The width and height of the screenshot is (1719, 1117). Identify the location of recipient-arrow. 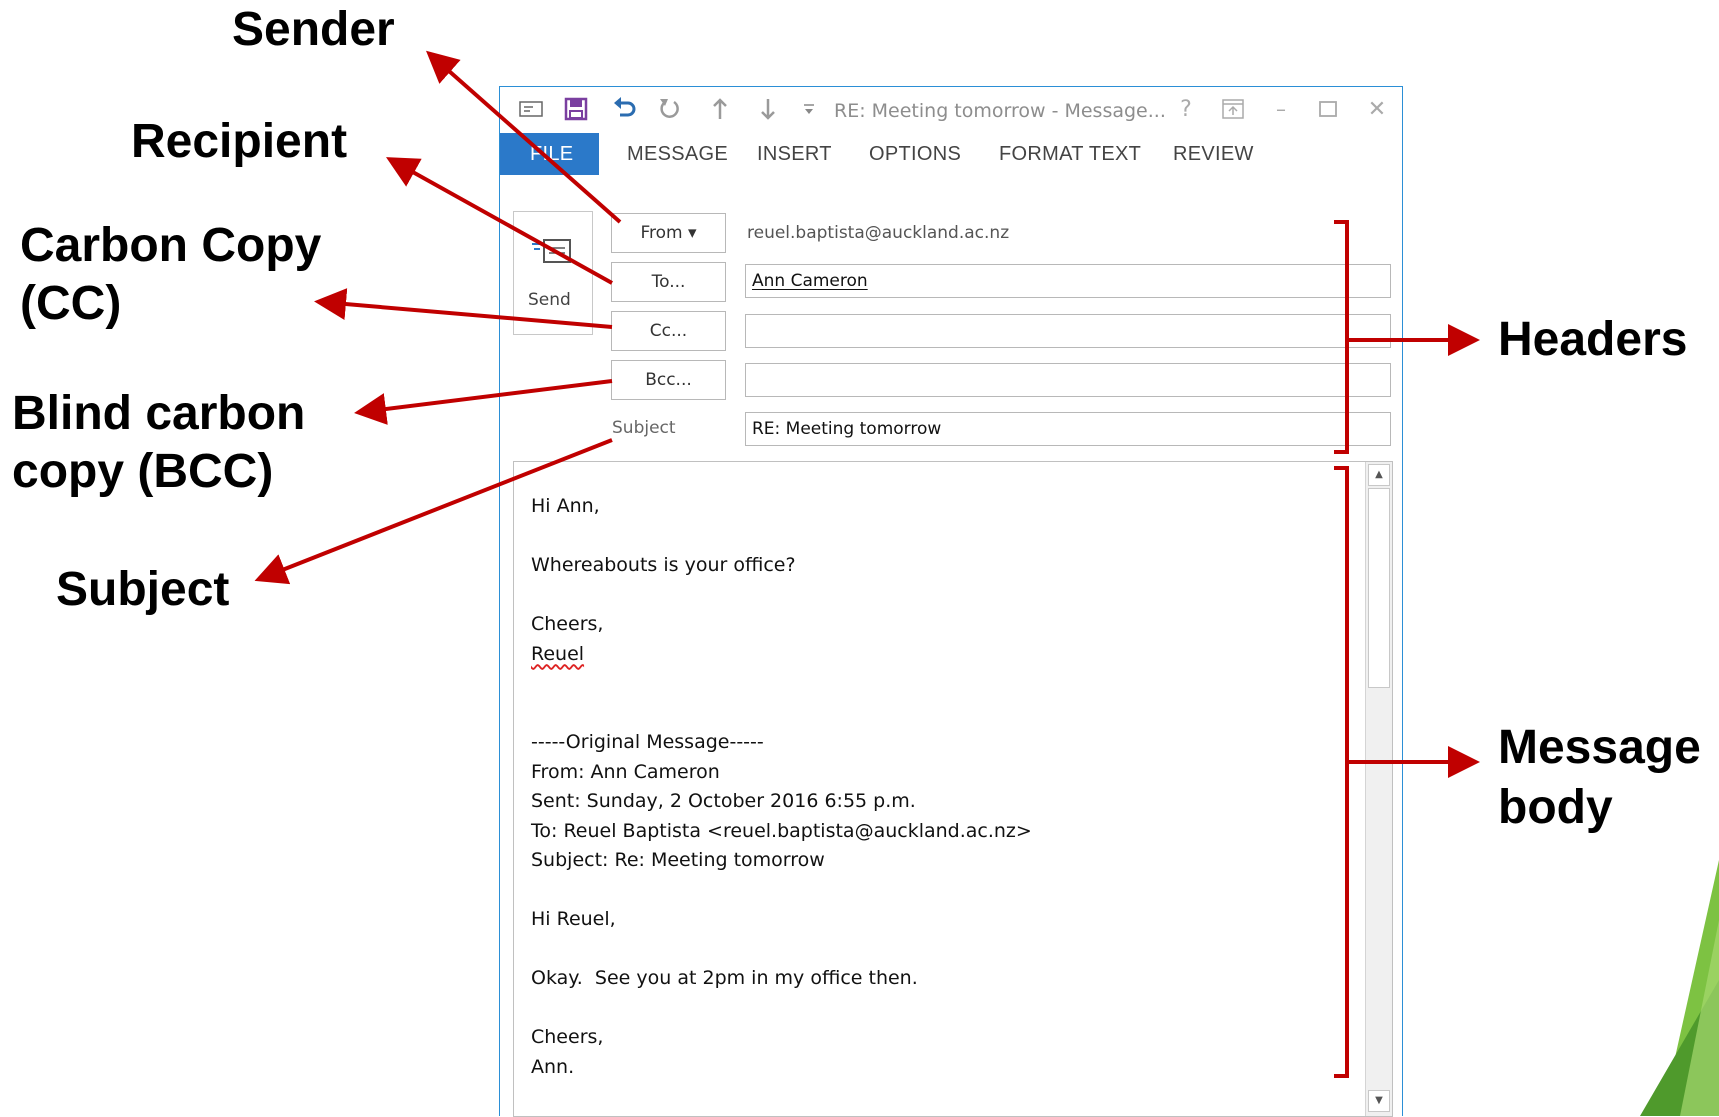
(499, 221).